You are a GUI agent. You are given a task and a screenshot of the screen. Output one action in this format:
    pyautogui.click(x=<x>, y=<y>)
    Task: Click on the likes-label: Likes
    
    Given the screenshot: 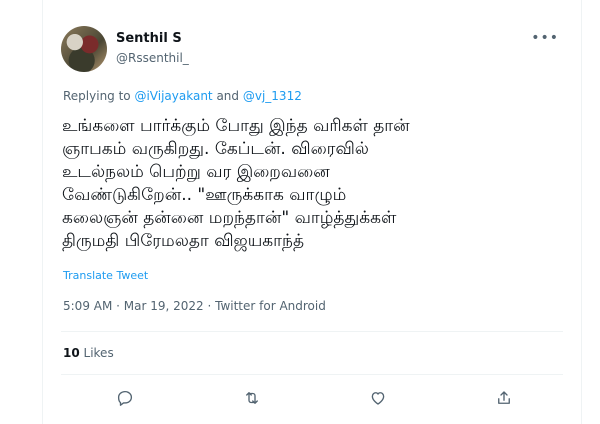 What is the action you would take?
    pyautogui.click(x=96, y=353)
    